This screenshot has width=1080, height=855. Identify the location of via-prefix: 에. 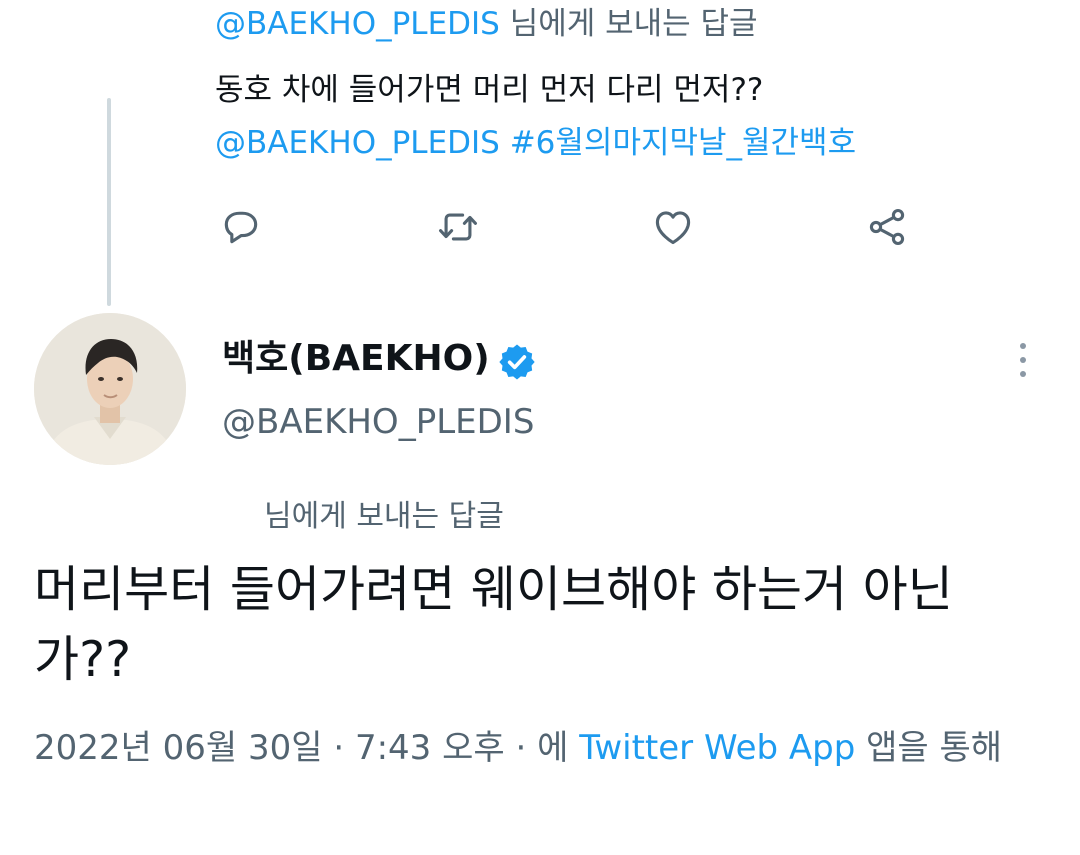
(558, 748).